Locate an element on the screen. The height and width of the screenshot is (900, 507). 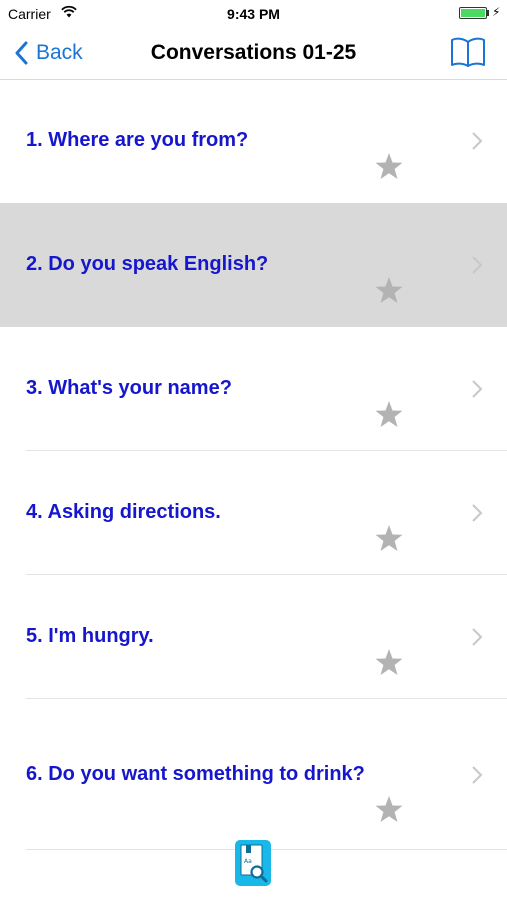
battery-icon is located at coordinates (473, 13).